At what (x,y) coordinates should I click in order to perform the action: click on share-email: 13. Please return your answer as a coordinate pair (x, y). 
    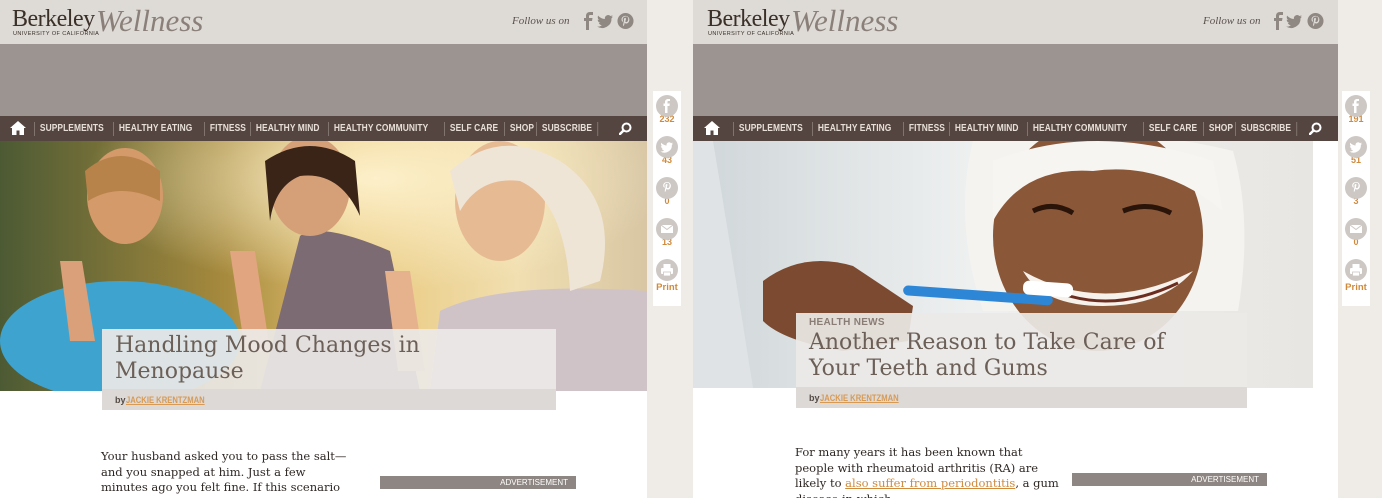
    Looking at the image, I should click on (667, 233).